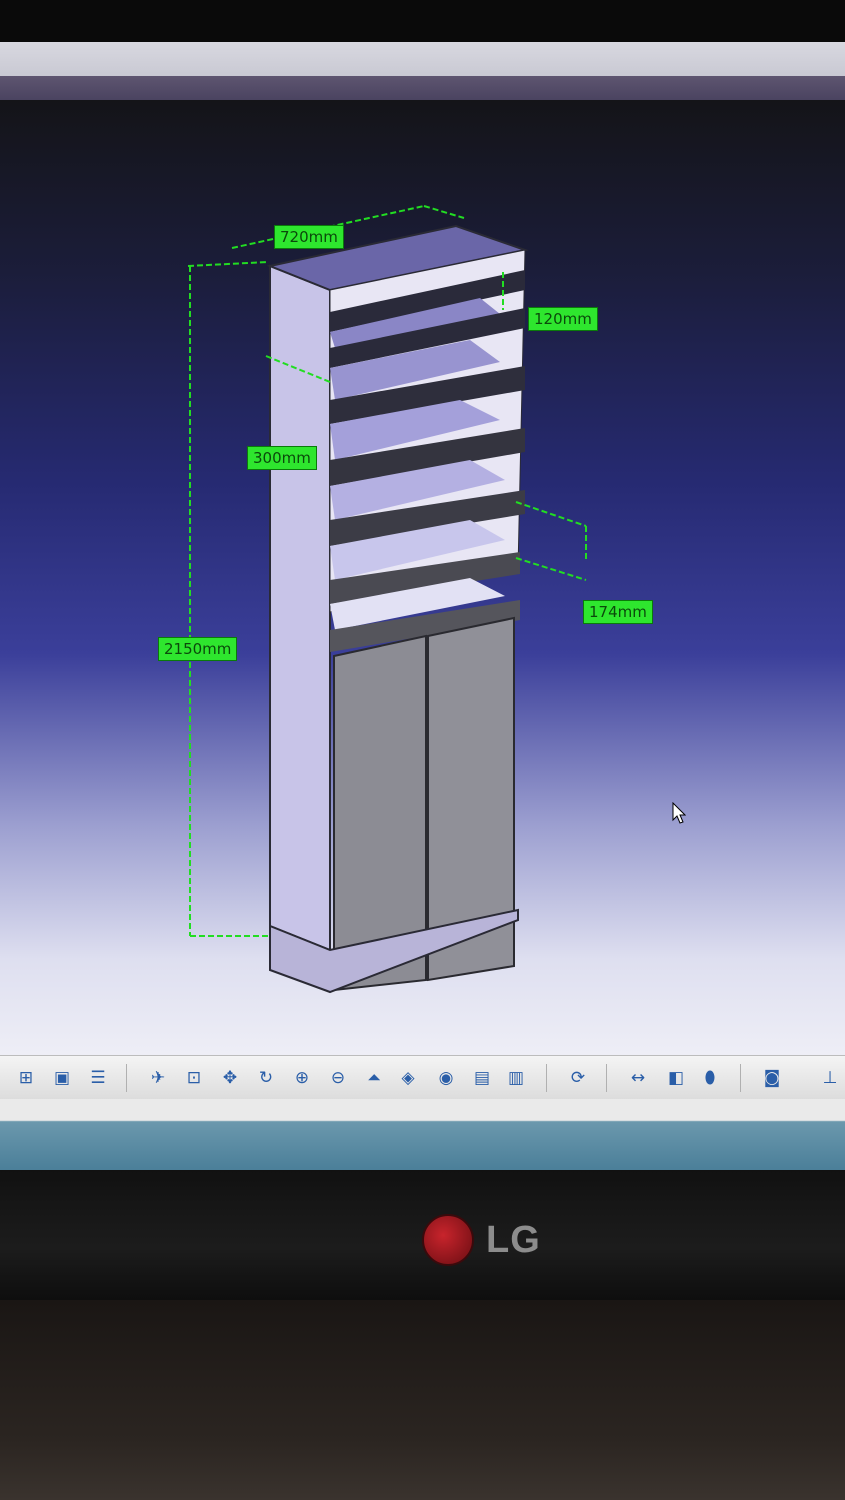  What do you see at coordinates (300, 608) in the screenshot?
I see `cabinet-left-panel` at bounding box center [300, 608].